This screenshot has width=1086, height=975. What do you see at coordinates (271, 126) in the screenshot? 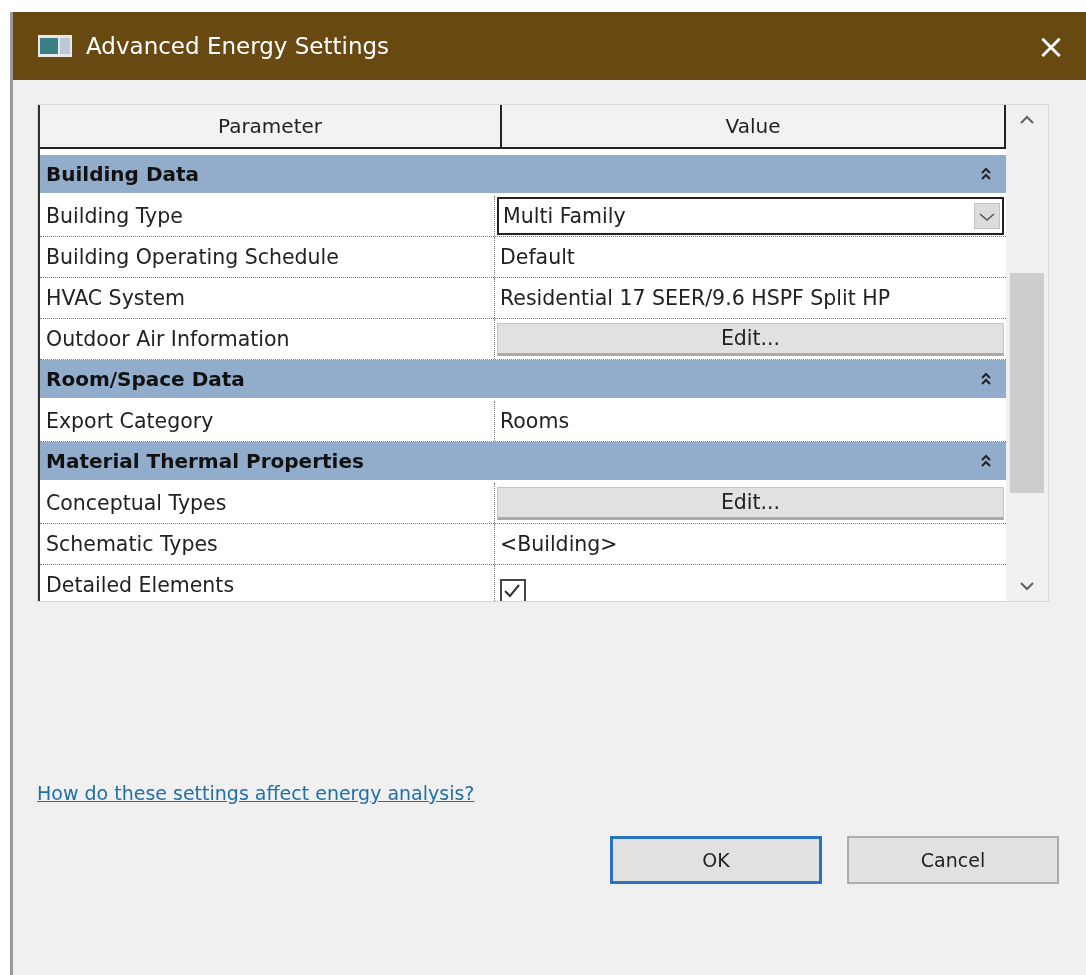
I see `column-header: Parameter` at bounding box center [271, 126].